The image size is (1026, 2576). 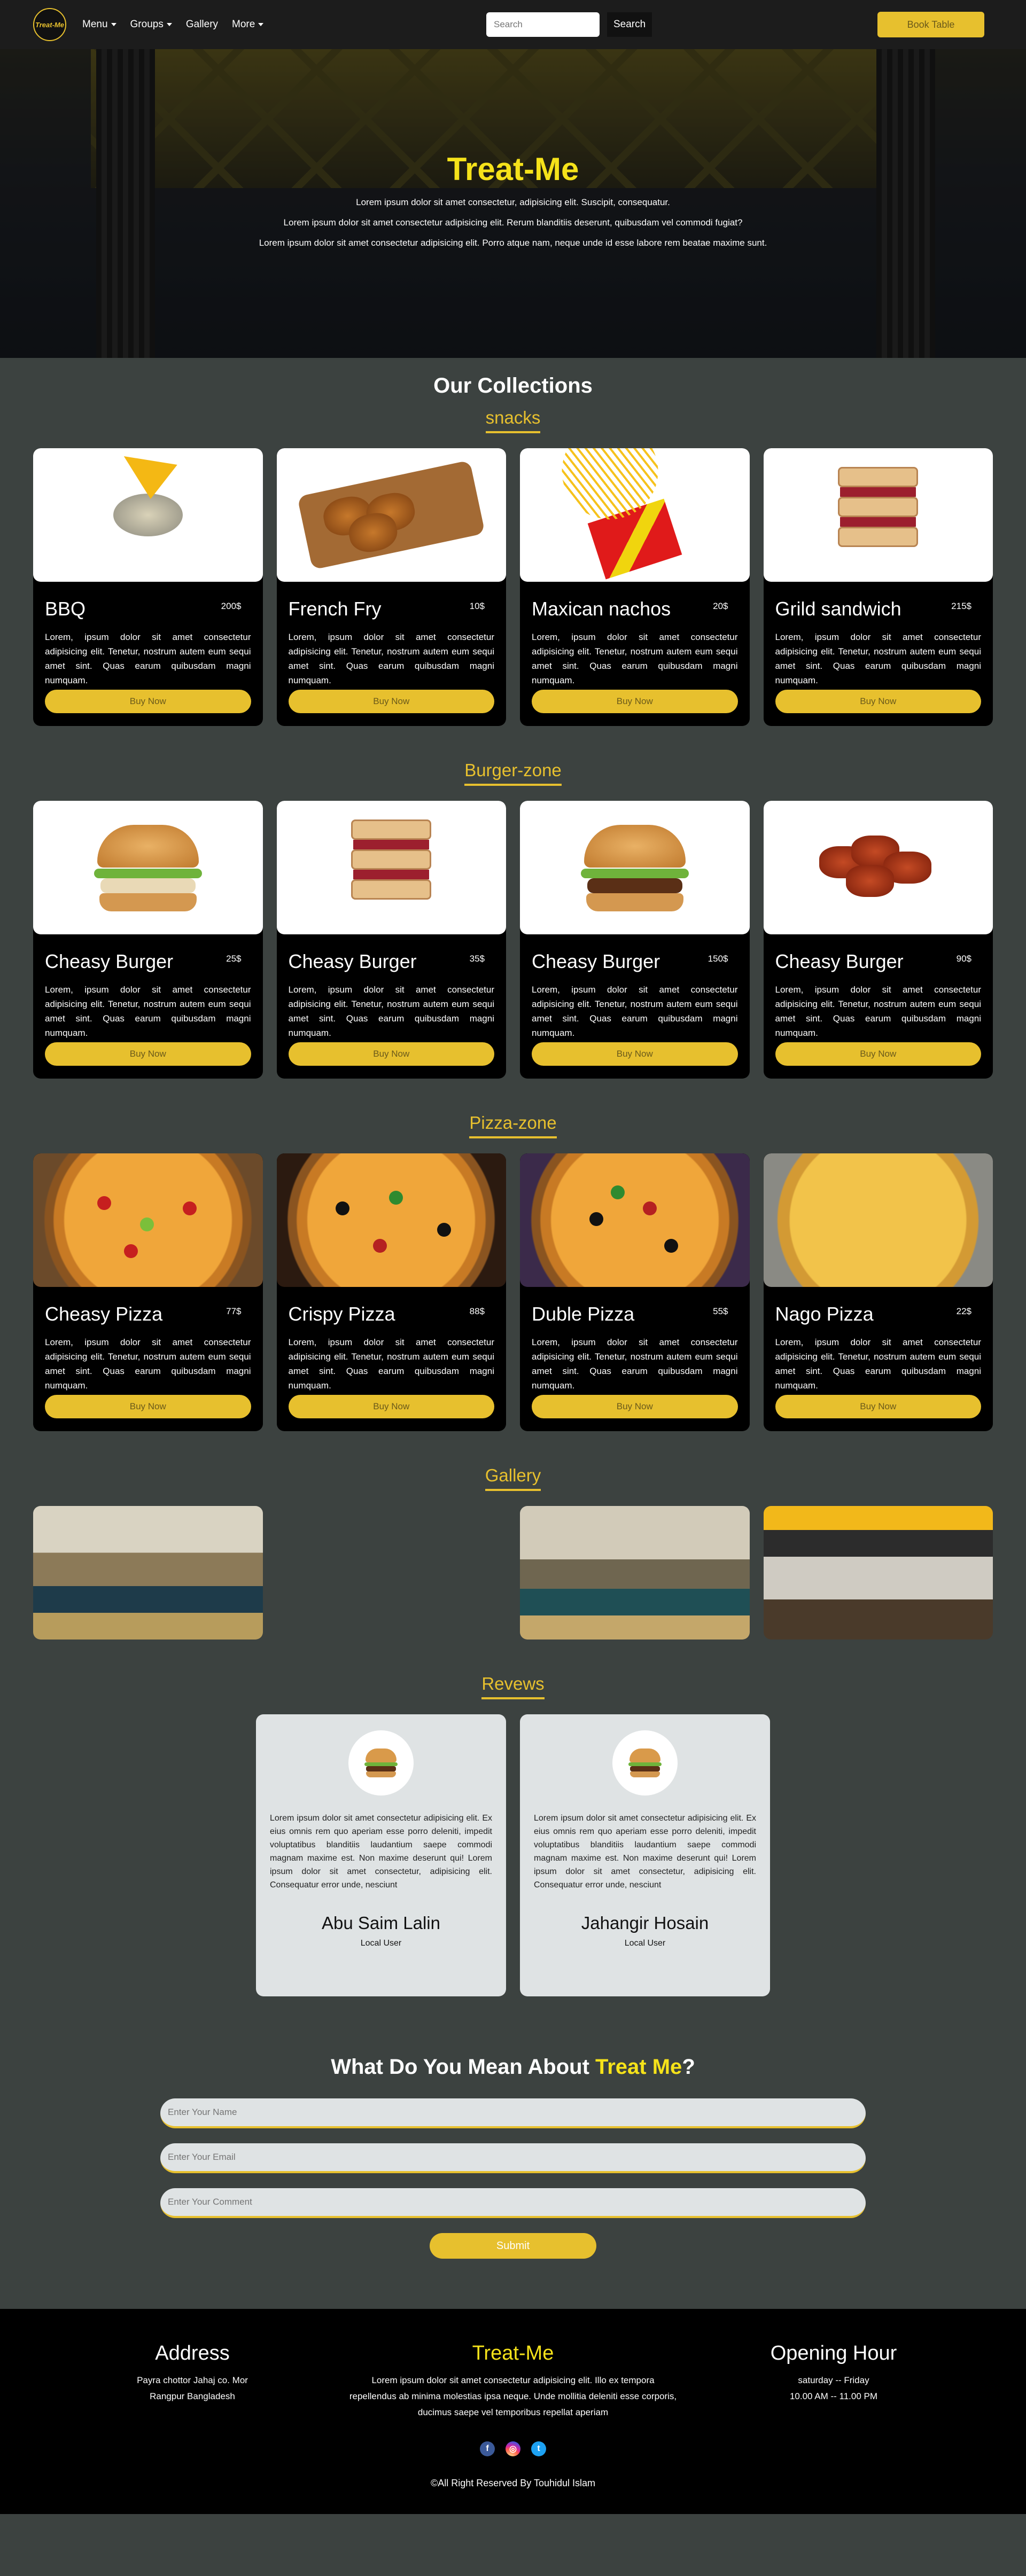 I want to click on search-form: Search, so click(x=569, y=24).